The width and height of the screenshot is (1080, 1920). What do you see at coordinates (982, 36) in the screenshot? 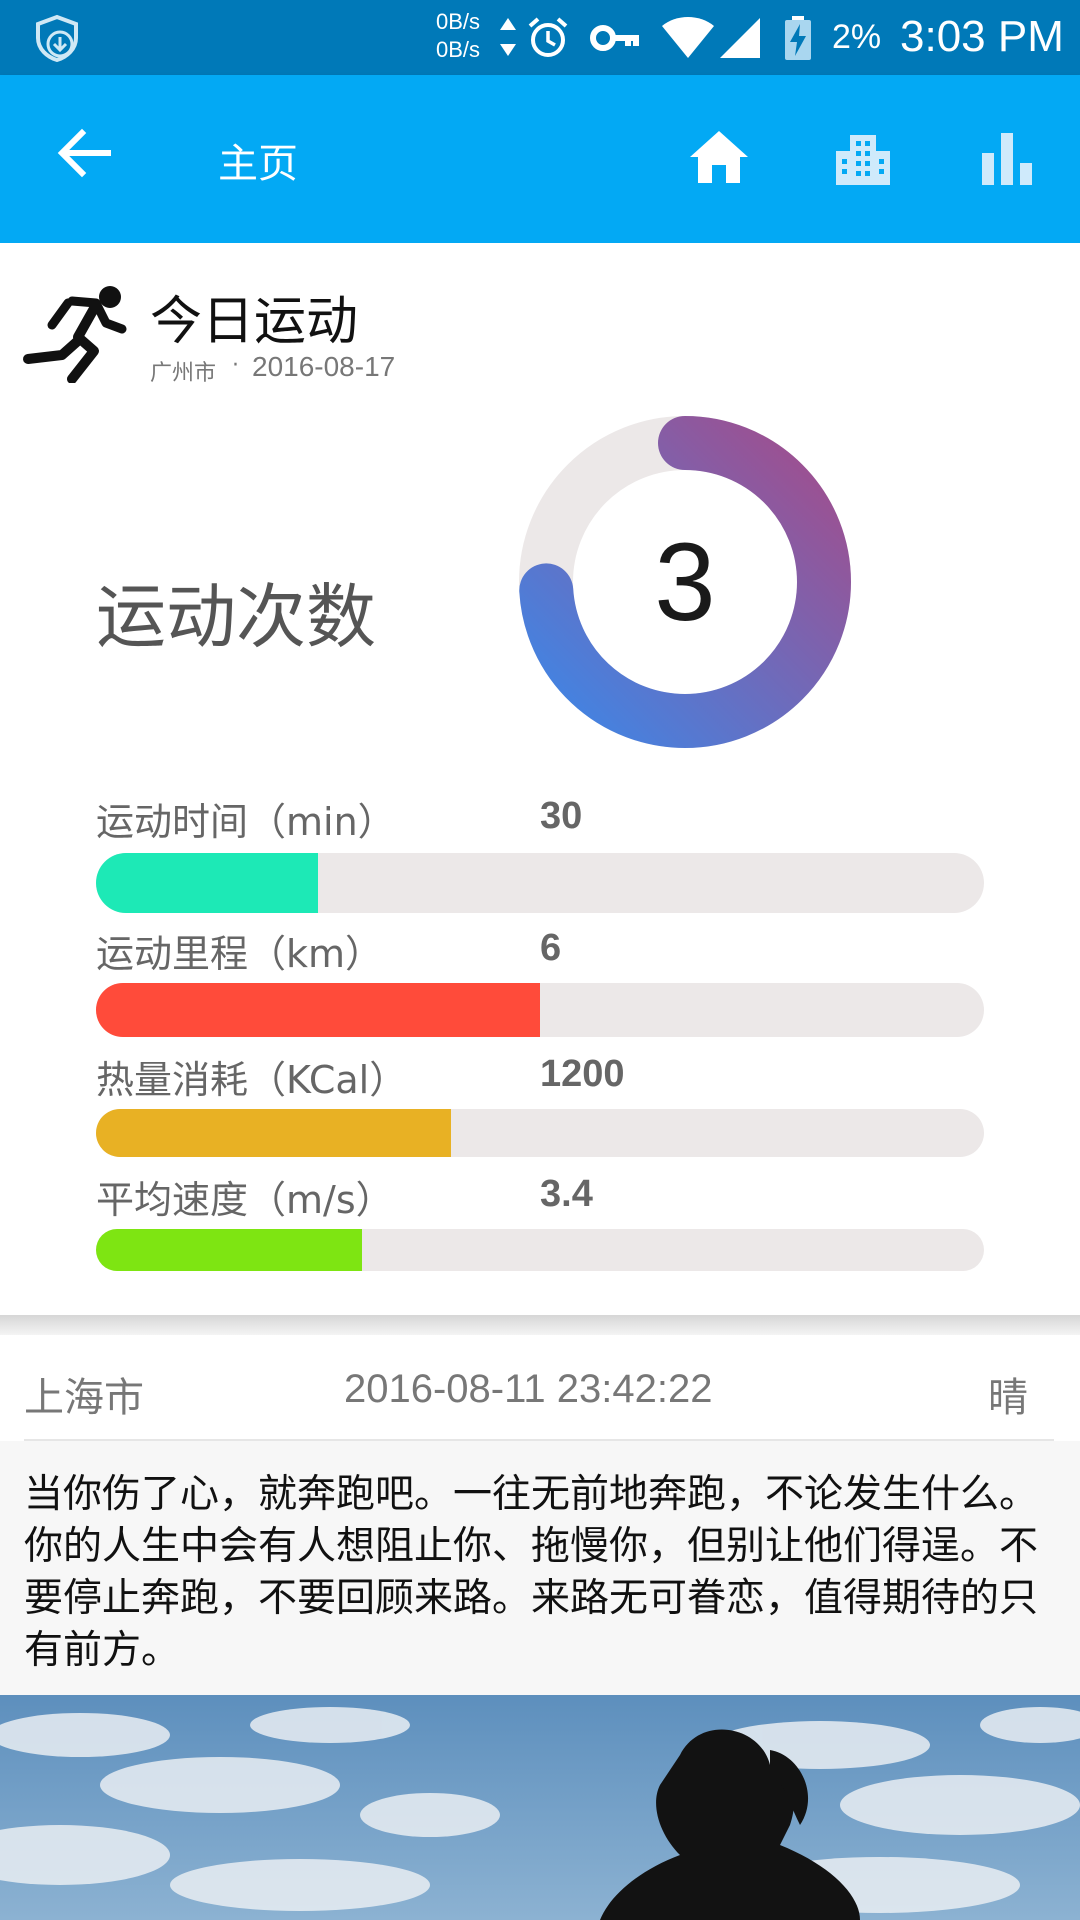
I see `clock: 3:03 PM` at bounding box center [982, 36].